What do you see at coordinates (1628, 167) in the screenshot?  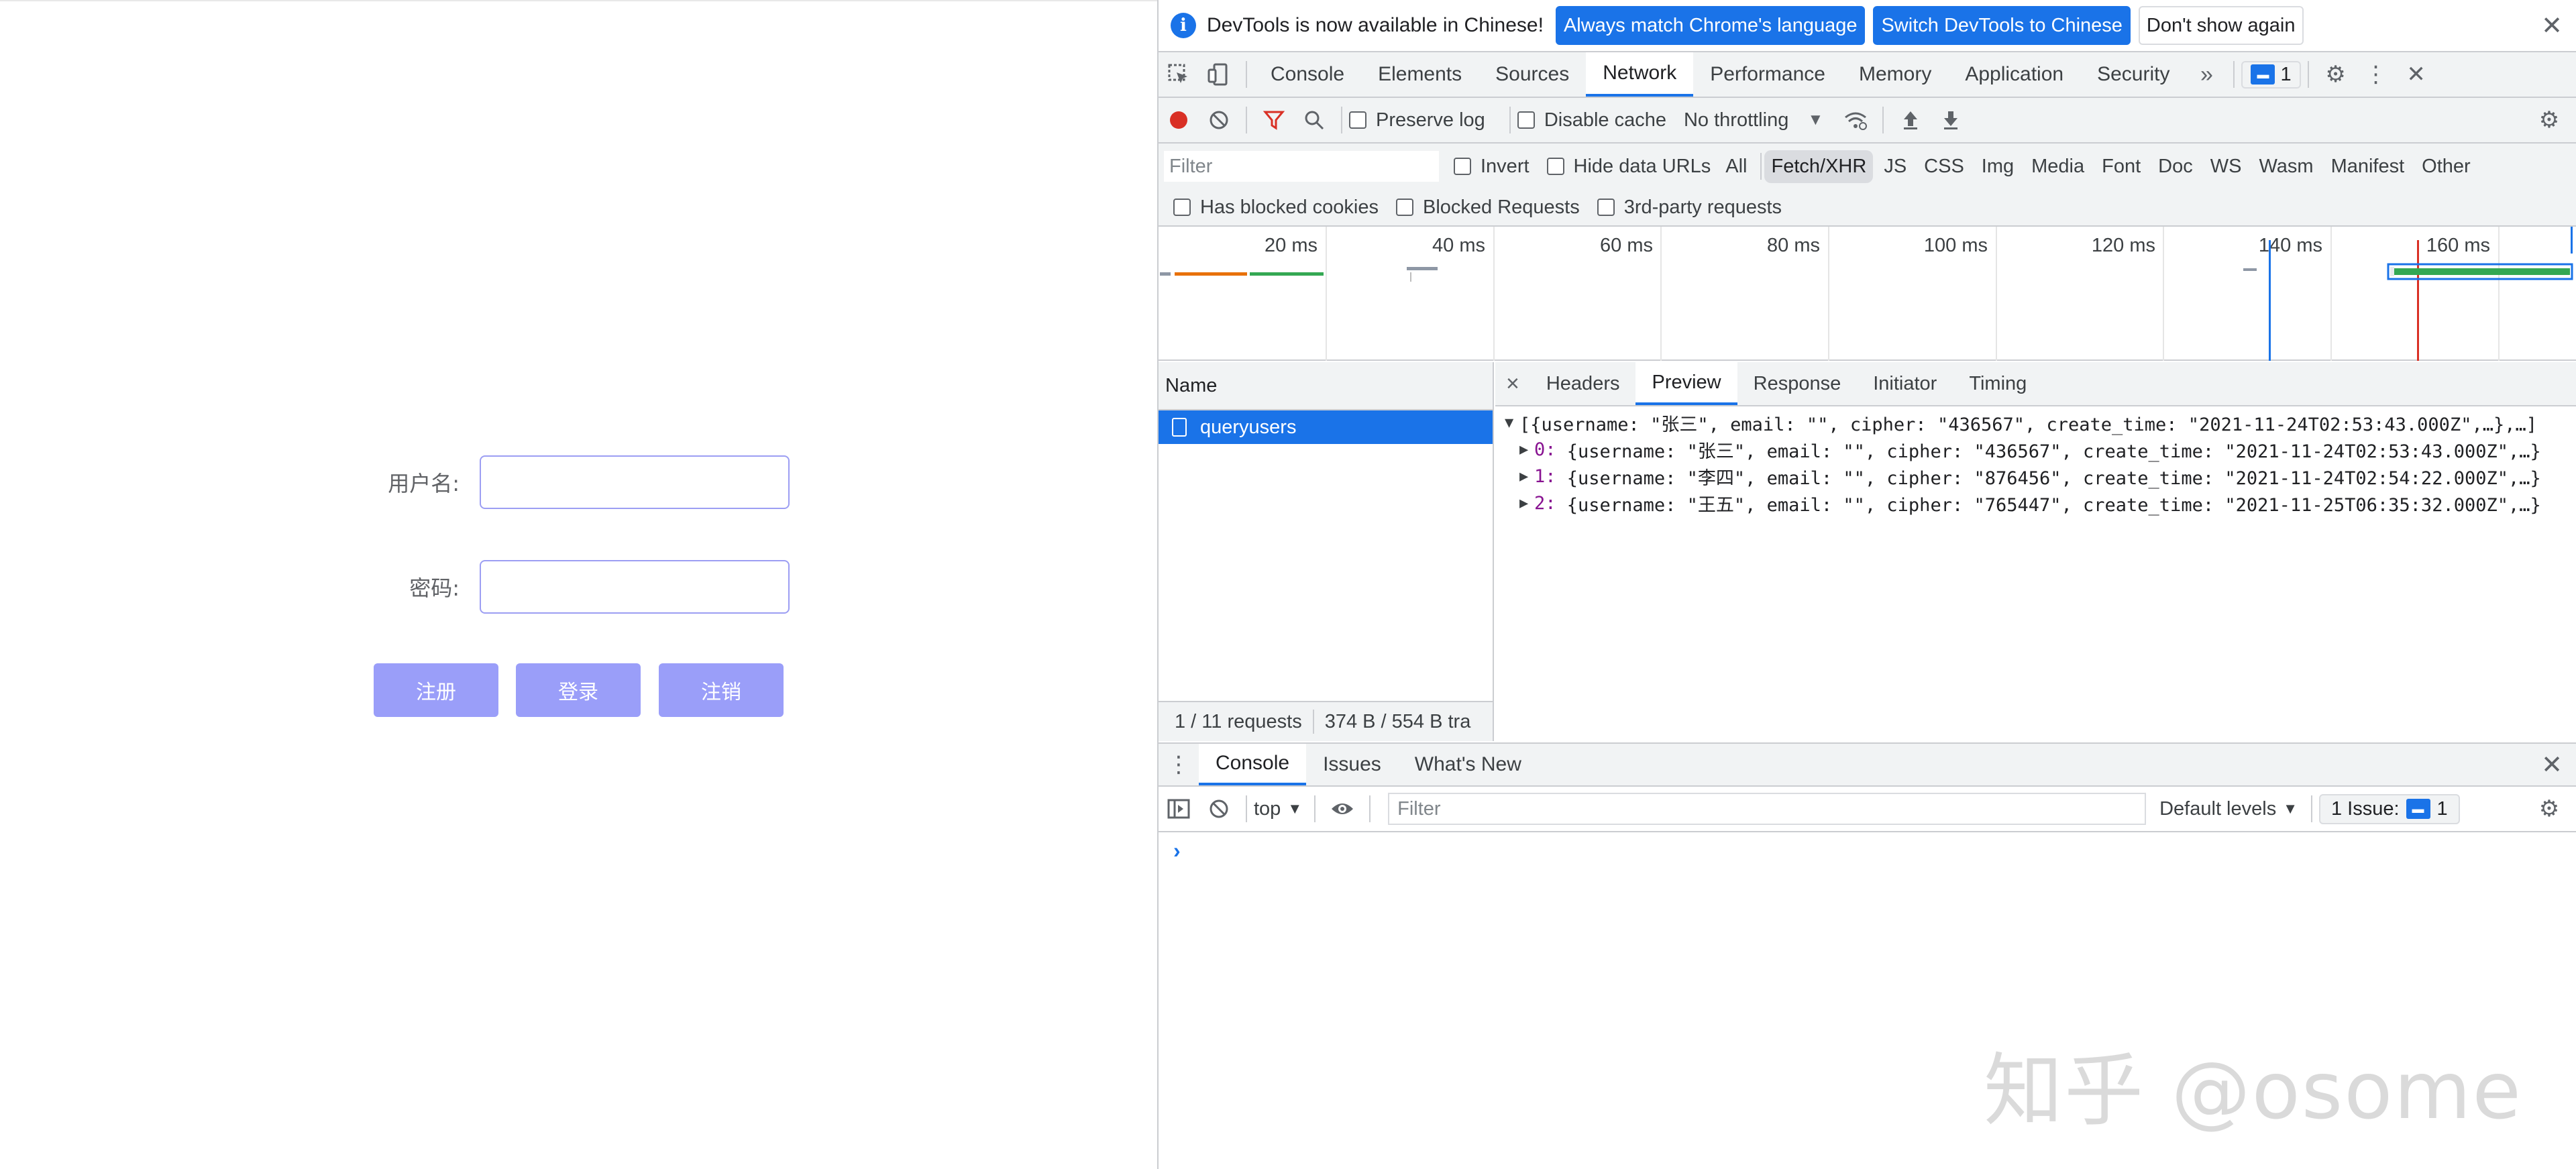 I see `hide-data-urls-checkbox: Hide data URLs` at bounding box center [1628, 167].